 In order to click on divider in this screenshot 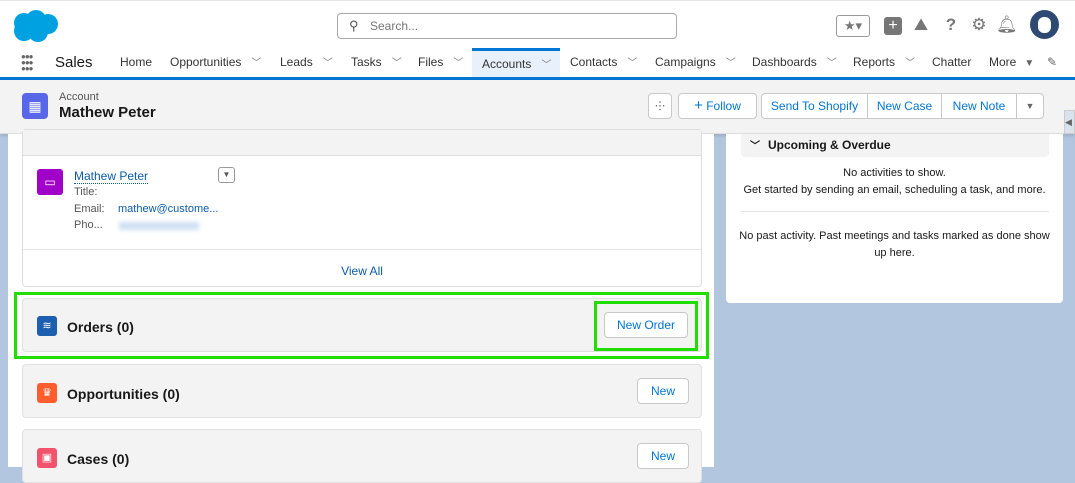, I will do `click(895, 211)`.